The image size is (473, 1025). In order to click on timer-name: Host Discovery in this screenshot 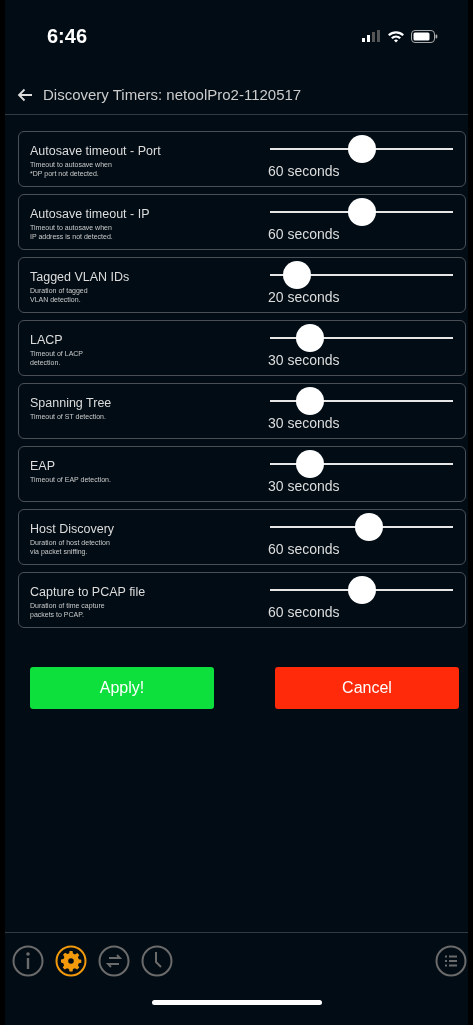, I will do `click(73, 529)`.